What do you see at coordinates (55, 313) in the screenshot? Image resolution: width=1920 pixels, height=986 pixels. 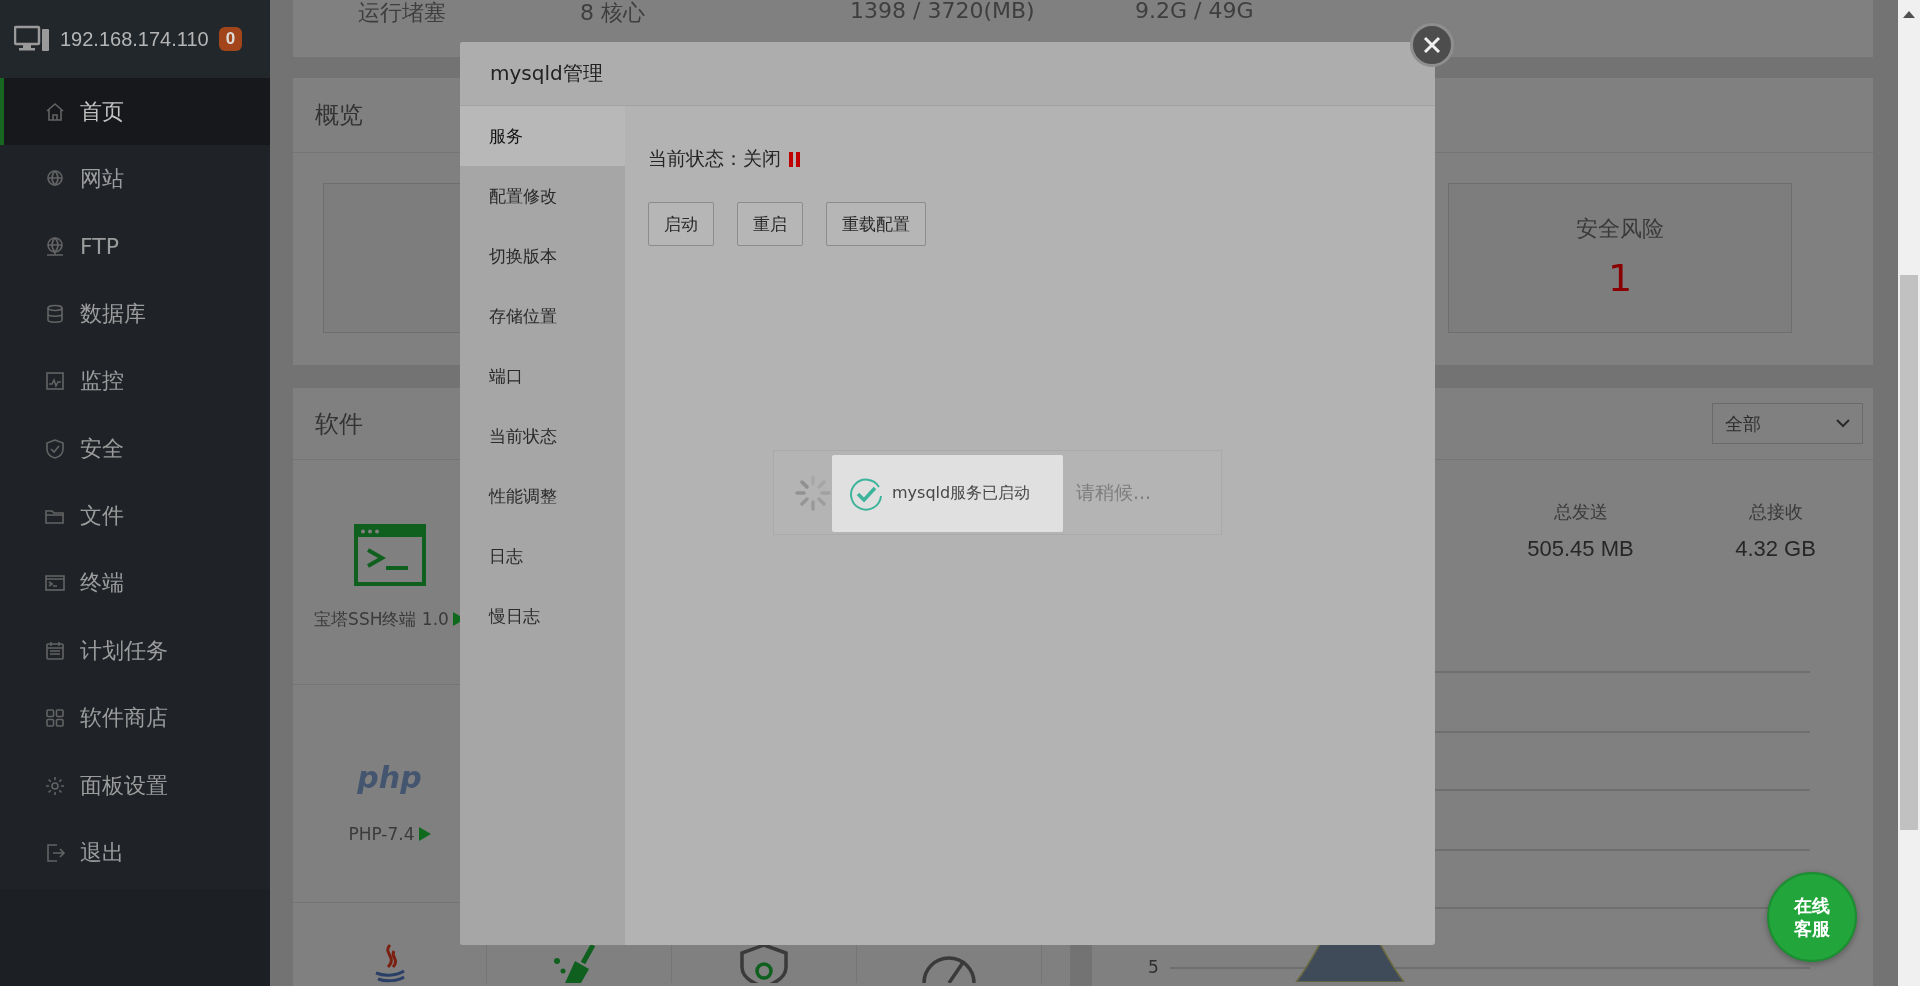 I see `database-icon` at bounding box center [55, 313].